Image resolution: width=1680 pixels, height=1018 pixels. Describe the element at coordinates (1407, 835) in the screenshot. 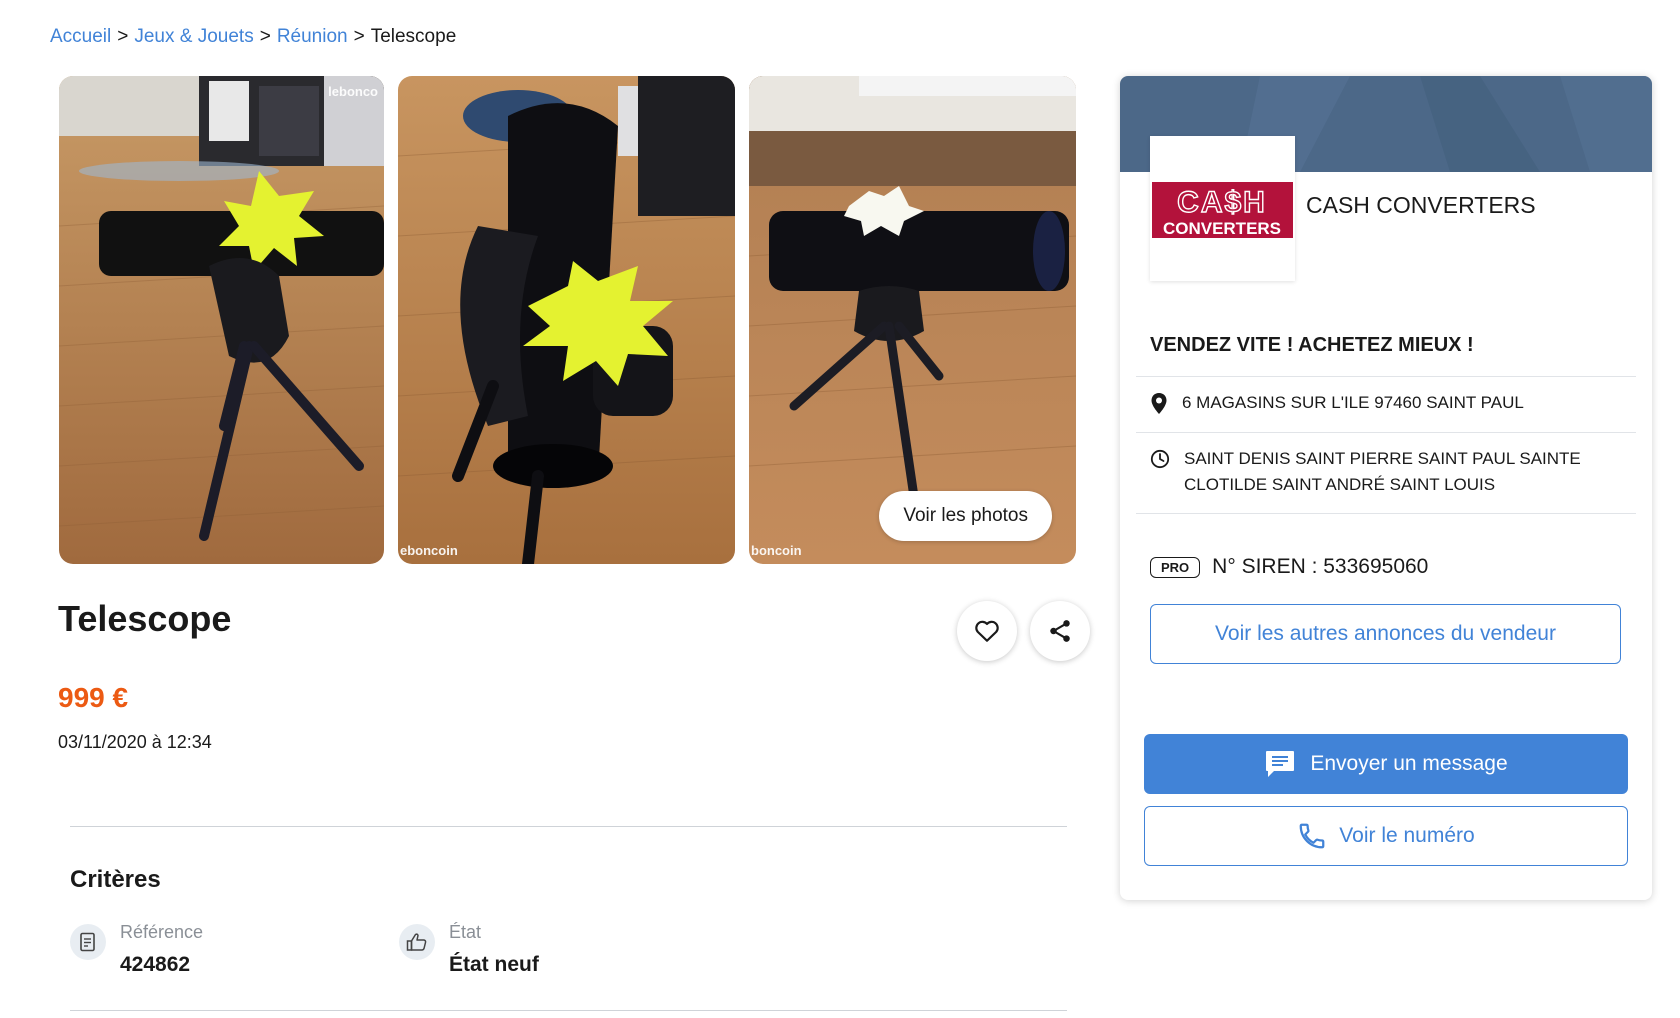

I see `show-phone-label: Voir le numéro` at that location.